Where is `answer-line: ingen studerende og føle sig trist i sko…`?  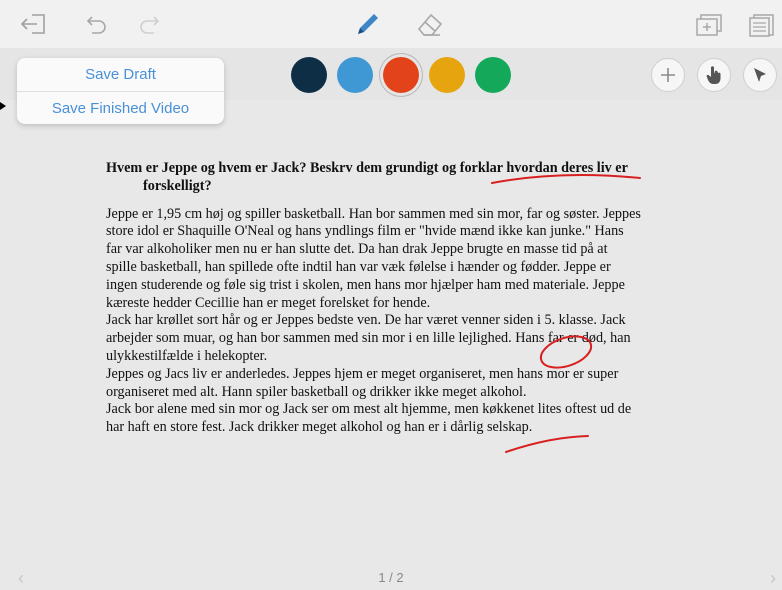 answer-line: ingen studerende og føle sig trist i sko… is located at coordinates (365, 284).